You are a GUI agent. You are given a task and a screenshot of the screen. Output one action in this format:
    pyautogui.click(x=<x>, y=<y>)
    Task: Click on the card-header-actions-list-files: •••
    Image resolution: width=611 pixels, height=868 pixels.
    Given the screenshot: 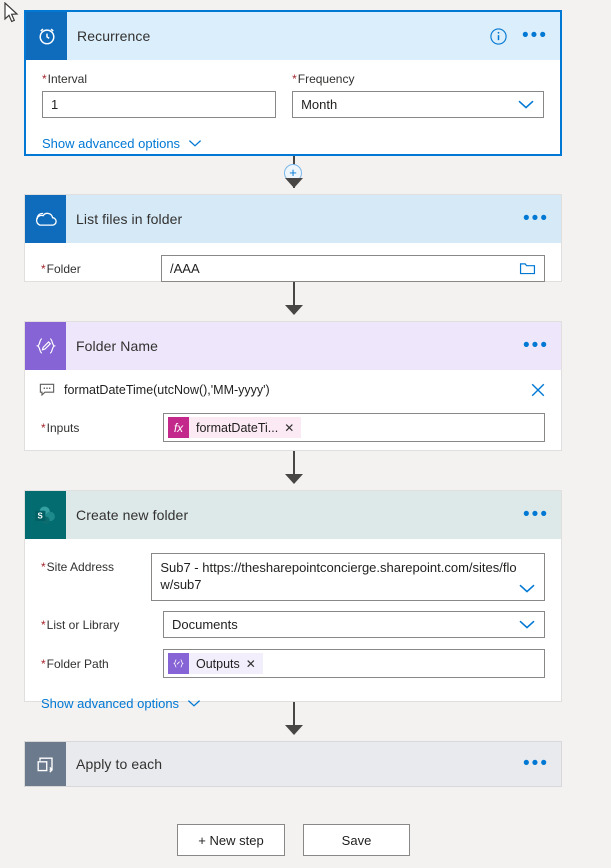 What is the action you would take?
    pyautogui.click(x=536, y=219)
    